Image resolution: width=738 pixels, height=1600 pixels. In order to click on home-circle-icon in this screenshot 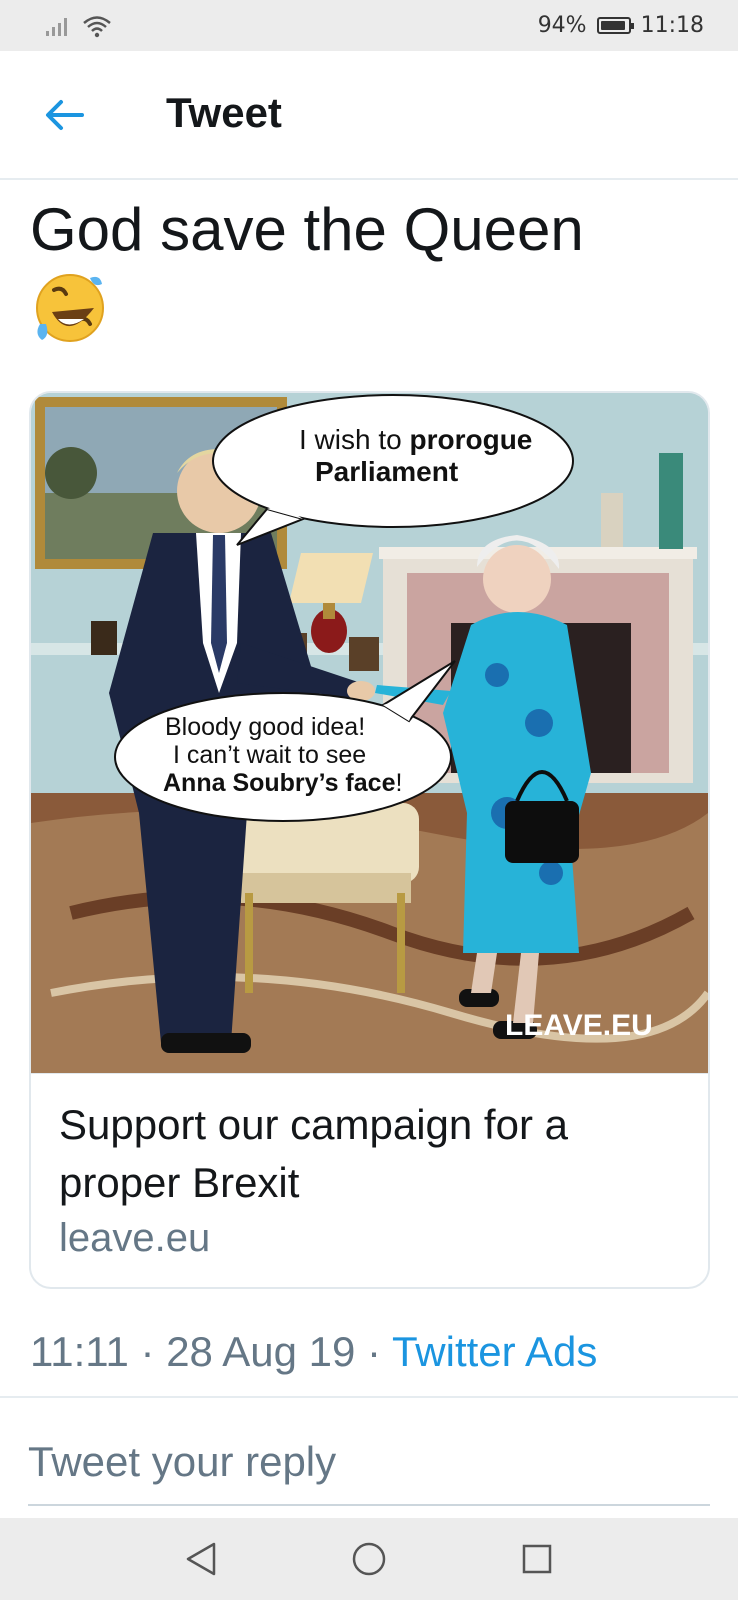, I will do `click(369, 1559)`.